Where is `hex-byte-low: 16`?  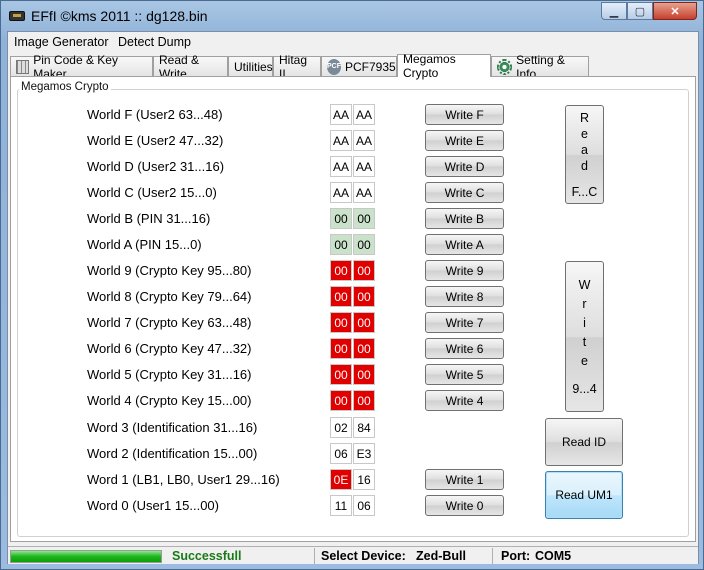 hex-byte-low: 16 is located at coordinates (364, 479).